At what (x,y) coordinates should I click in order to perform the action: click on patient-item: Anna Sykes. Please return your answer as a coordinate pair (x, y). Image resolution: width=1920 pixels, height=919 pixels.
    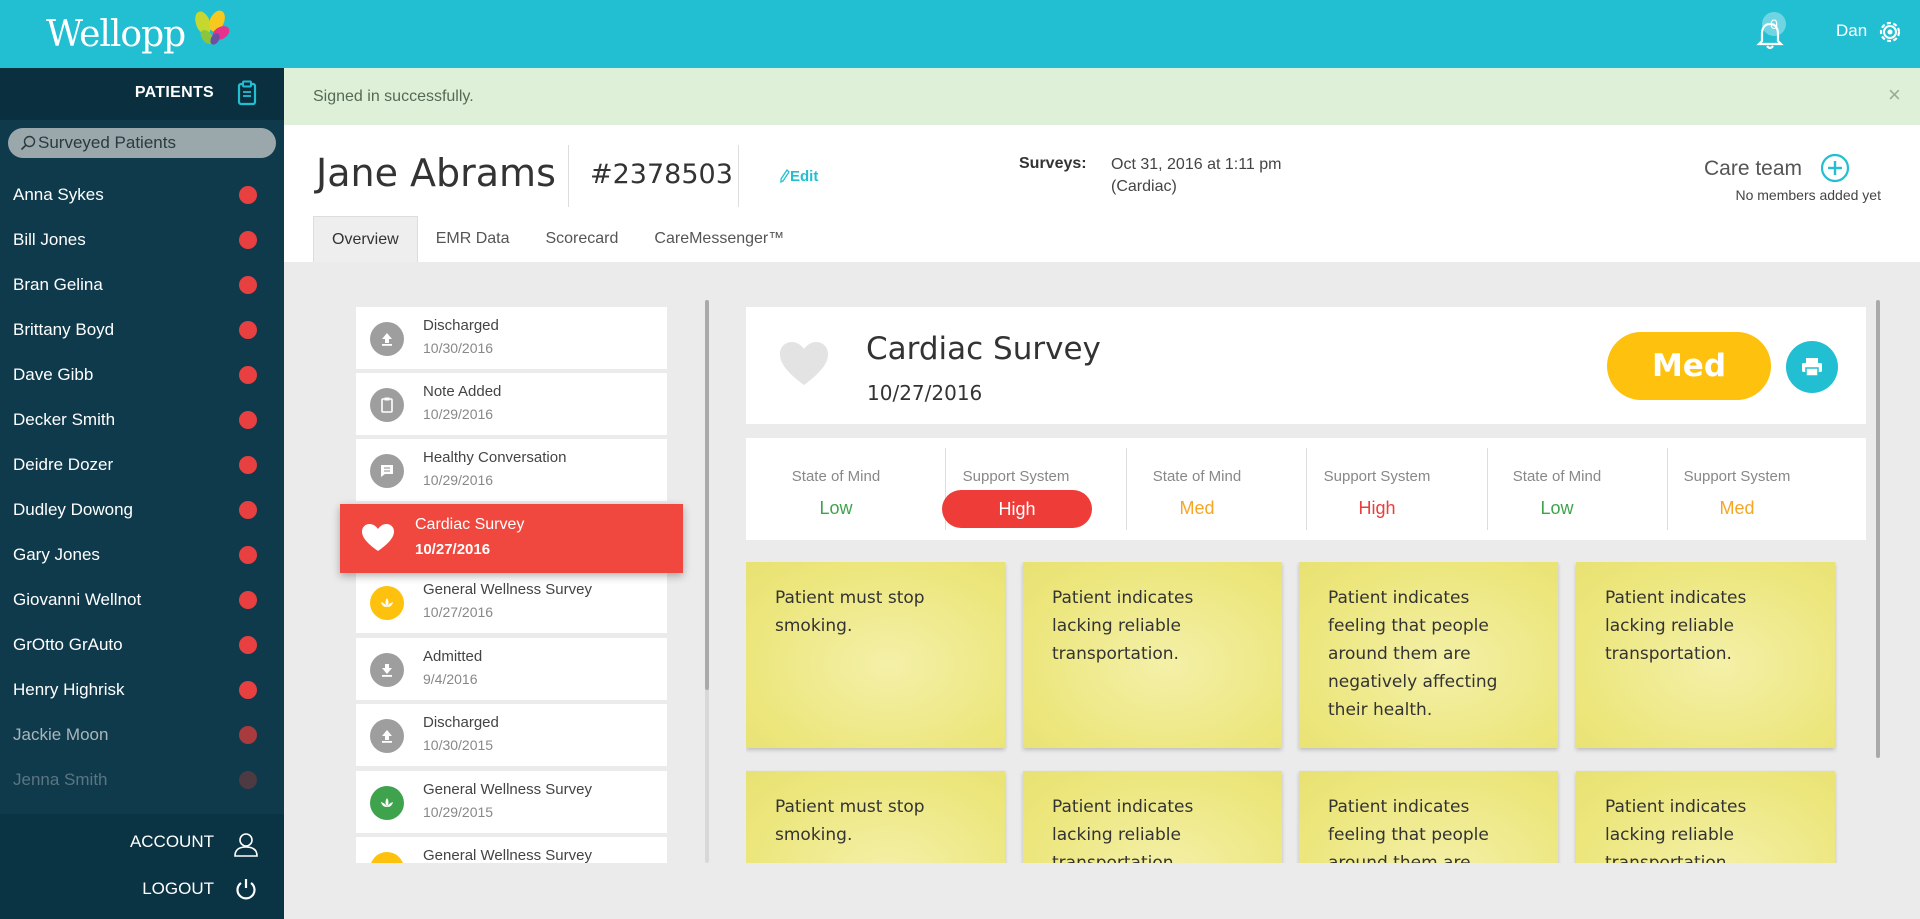
    Looking at the image, I should click on (142, 194).